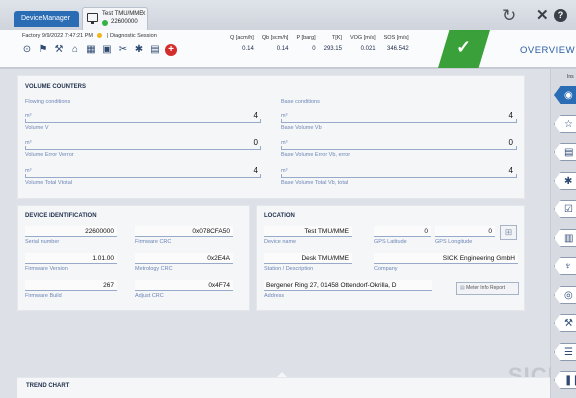 The image size is (576, 398). What do you see at coordinates (100, 36) in the screenshot?
I see `status-dot-yellow` at bounding box center [100, 36].